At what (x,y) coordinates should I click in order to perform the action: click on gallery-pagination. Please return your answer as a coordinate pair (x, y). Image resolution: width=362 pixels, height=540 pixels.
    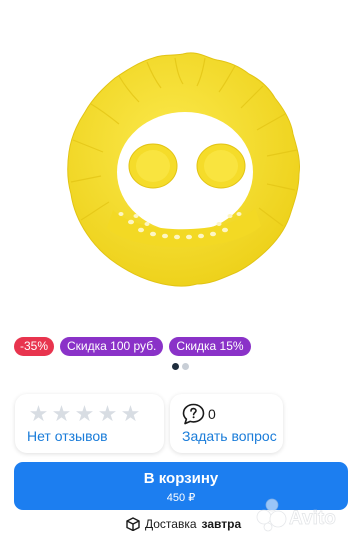
    Looking at the image, I should click on (180, 366).